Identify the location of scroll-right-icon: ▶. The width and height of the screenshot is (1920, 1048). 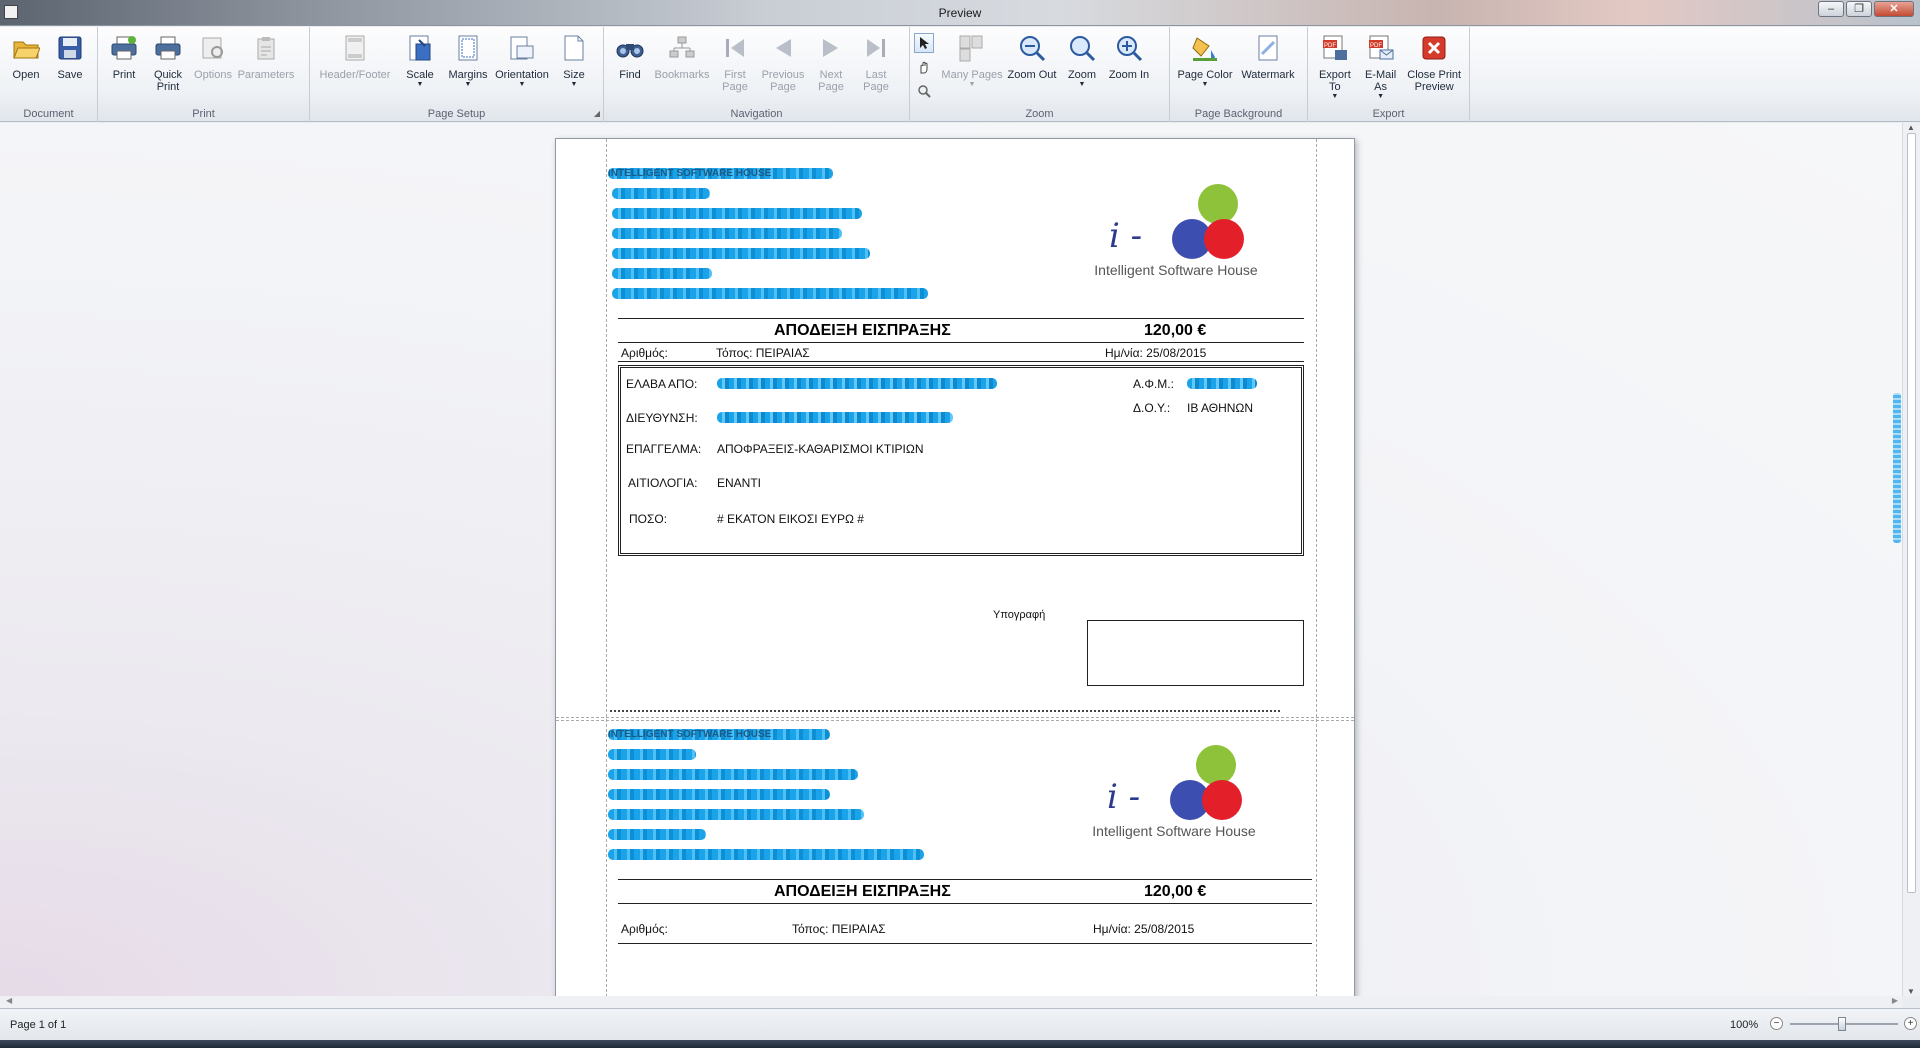
(1895, 1000).